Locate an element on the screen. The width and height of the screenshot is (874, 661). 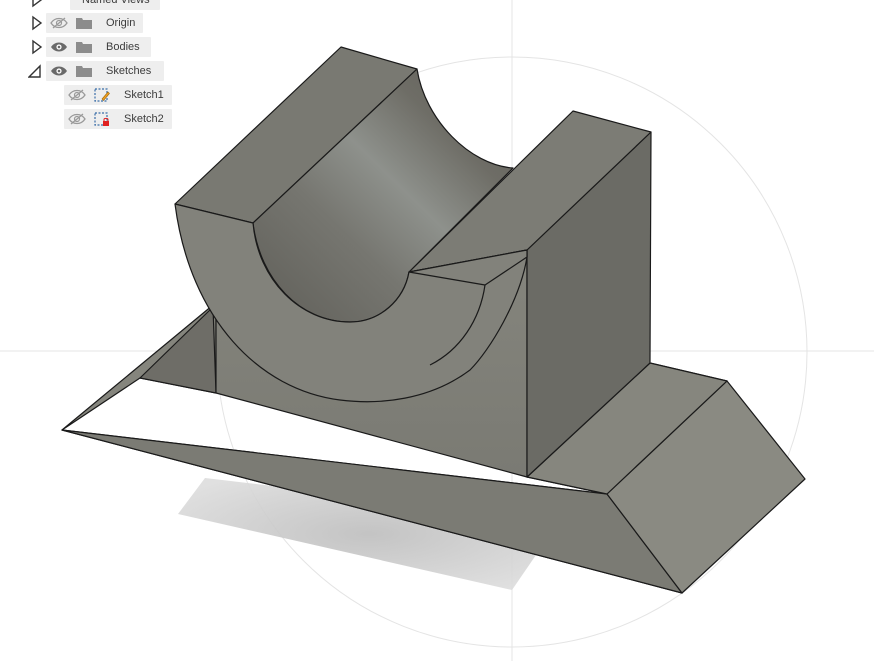
browser-row-named-views: Named Views is located at coordinates (100, 5).